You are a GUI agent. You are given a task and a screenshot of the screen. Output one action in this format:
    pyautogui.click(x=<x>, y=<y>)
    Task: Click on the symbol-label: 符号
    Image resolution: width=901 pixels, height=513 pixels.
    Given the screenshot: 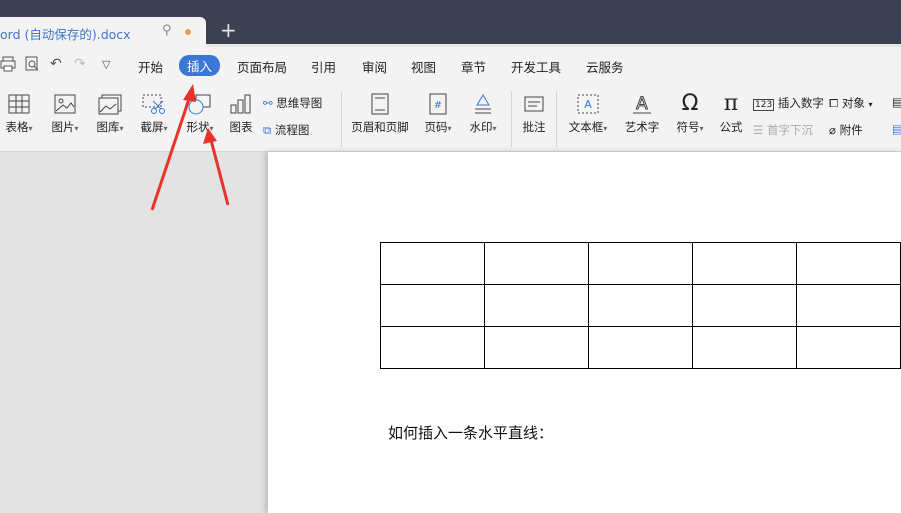 What is the action you would take?
    pyautogui.click(x=688, y=127)
    